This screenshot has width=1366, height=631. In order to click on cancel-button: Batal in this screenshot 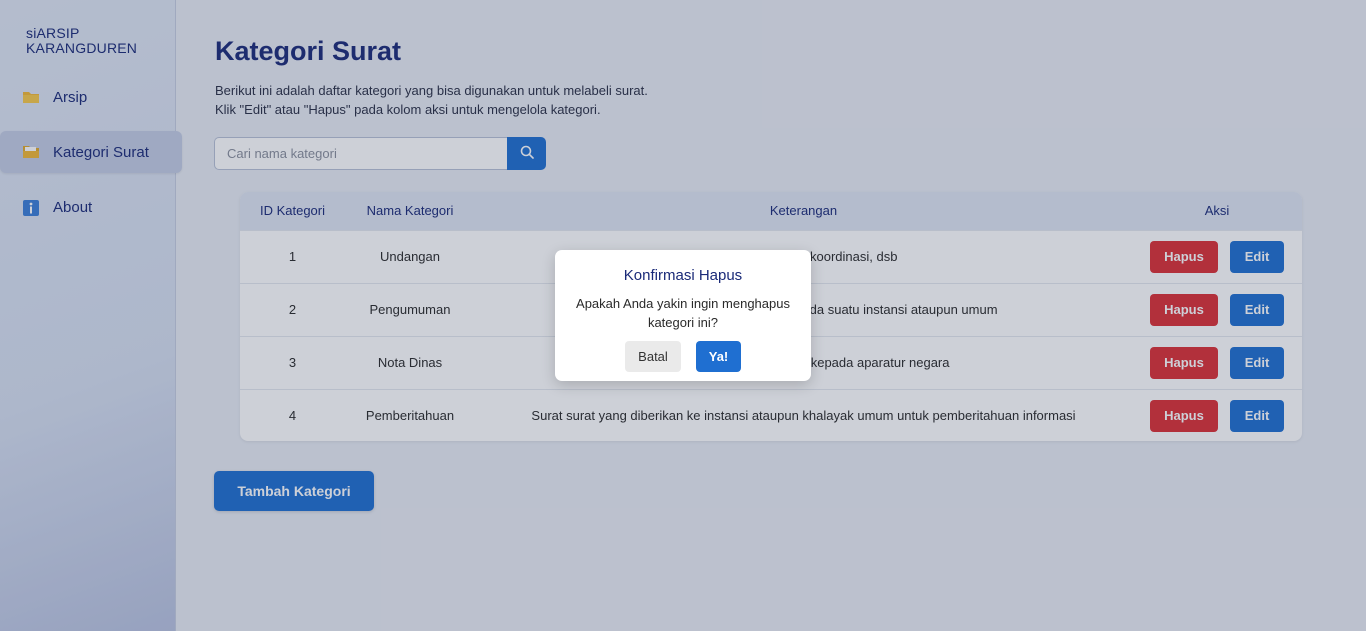, I will do `click(653, 356)`.